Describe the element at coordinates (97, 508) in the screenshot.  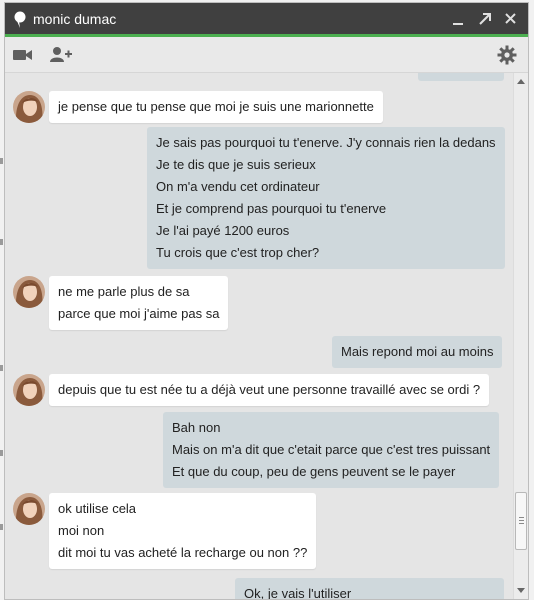
I see `message-line: ok utilise cela` at that location.